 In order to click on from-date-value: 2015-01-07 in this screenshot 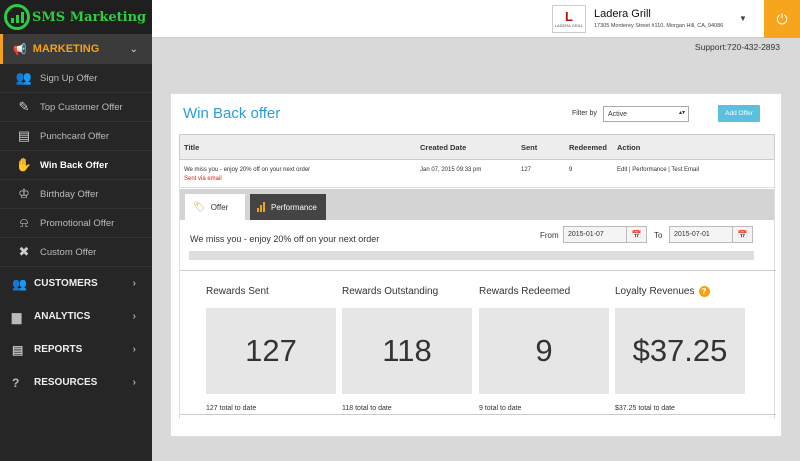, I will do `click(586, 234)`.